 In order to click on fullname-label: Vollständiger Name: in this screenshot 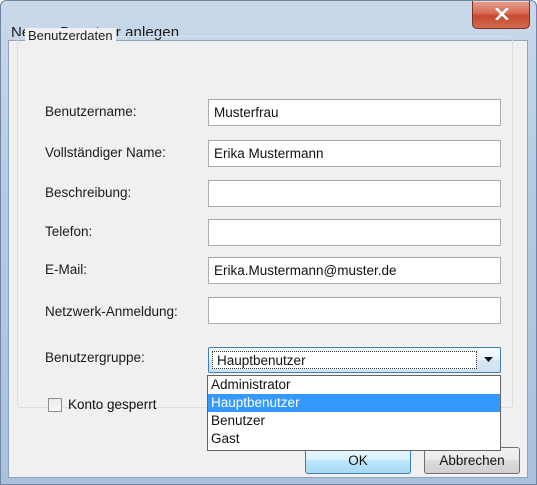, I will do `click(105, 152)`.